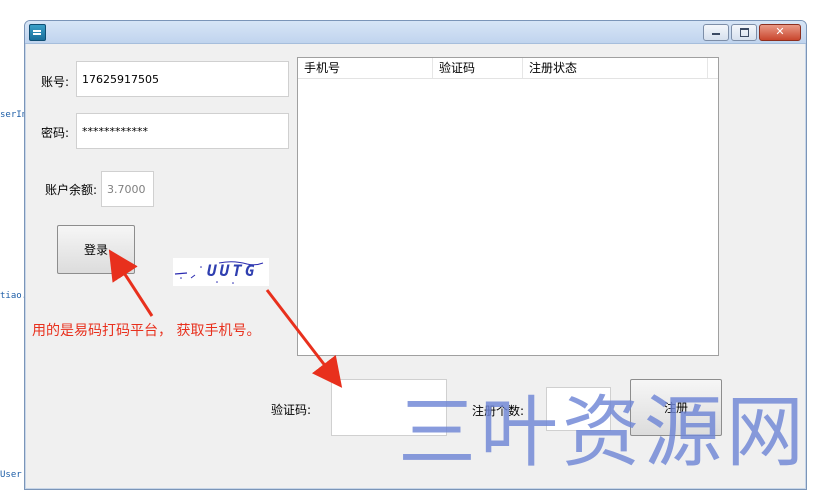  I want to click on annotation-arrows, so click(225, 318).